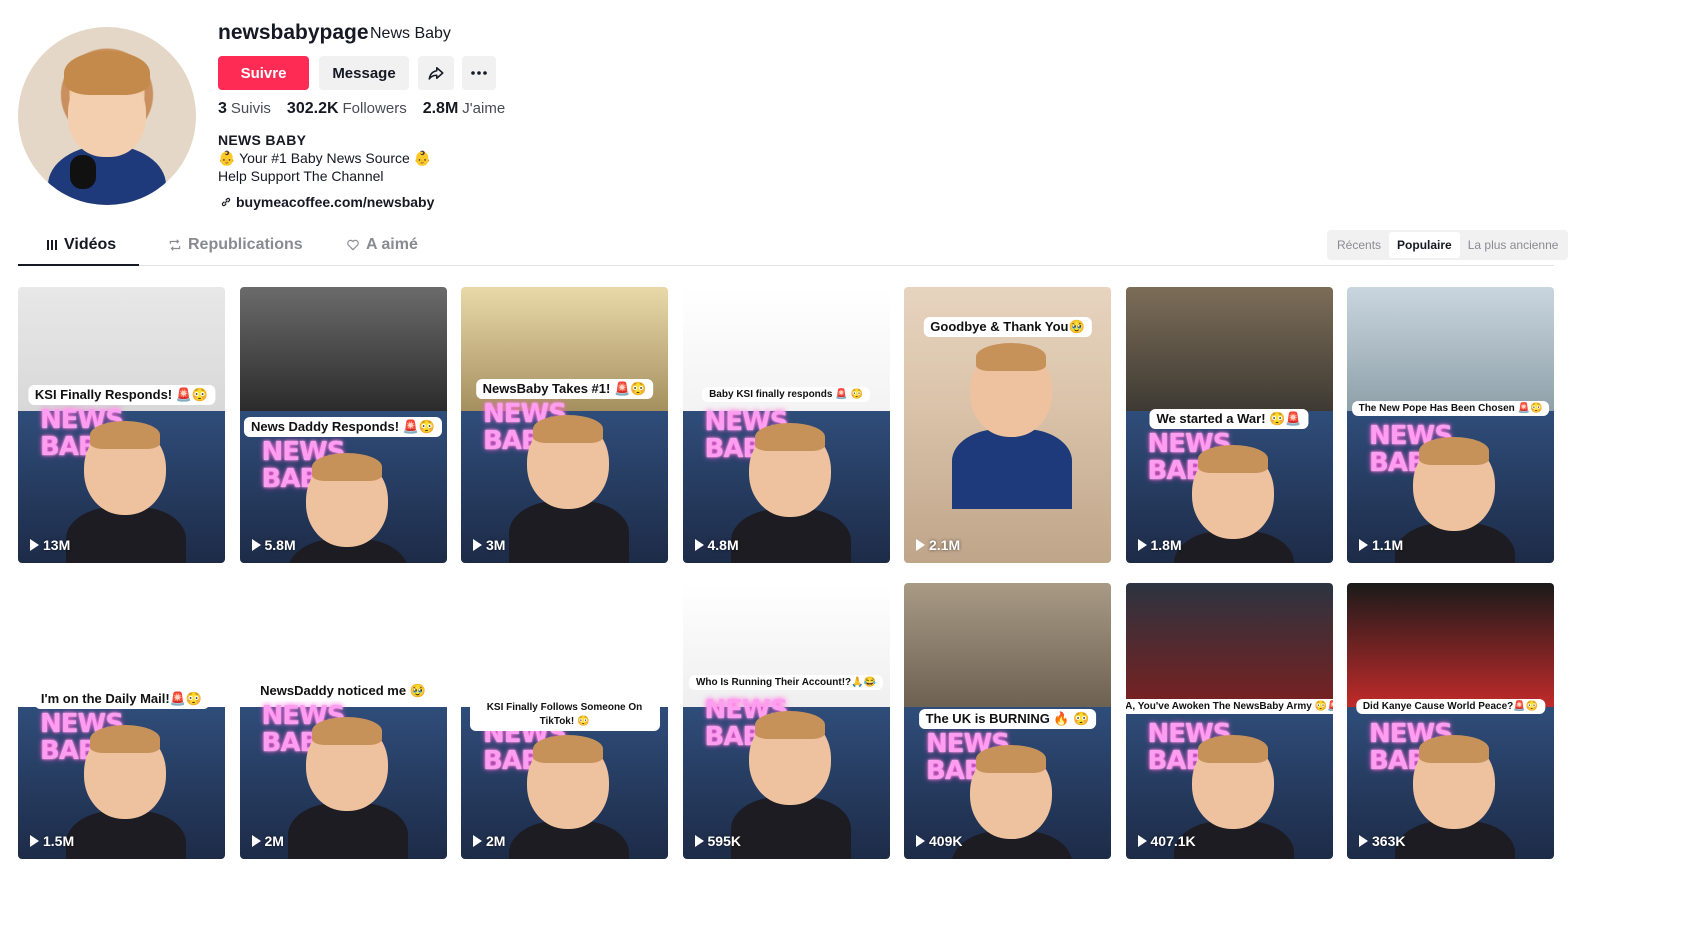 This screenshot has width=1685, height=932. I want to click on video-caption: Baby KSI finally responds 🚨 😳, so click(786, 394).